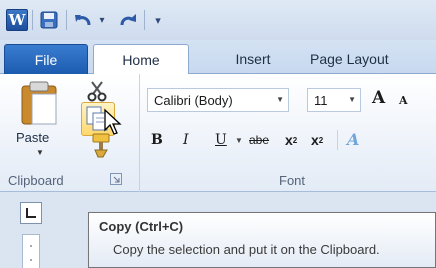  I want to click on undo-arrow-graphic, so click(83, 20).